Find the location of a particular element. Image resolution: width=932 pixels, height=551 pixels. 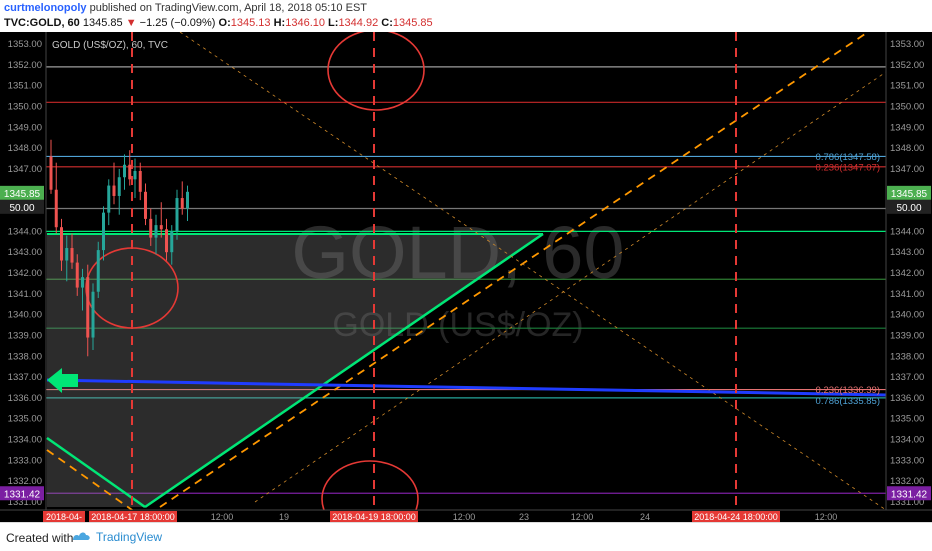

fib-label: 0.236(1347.07) is located at coordinates (848, 167).